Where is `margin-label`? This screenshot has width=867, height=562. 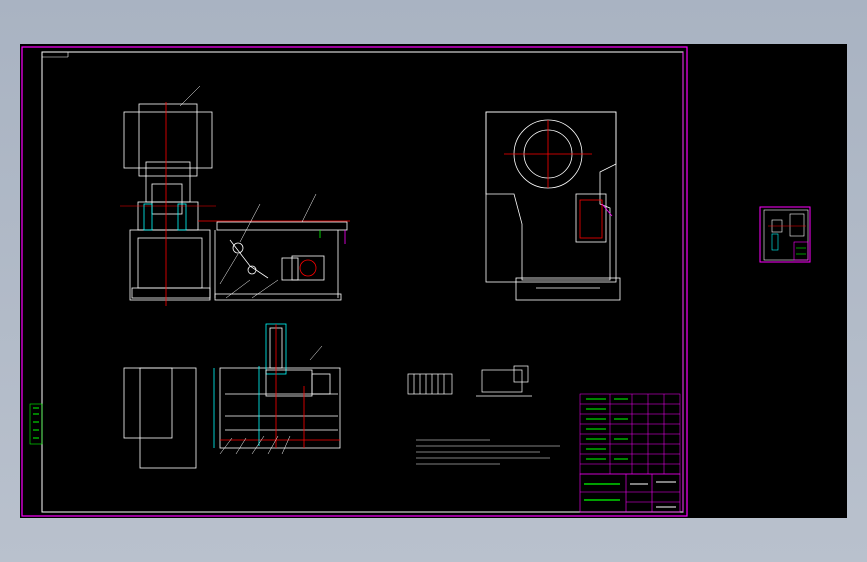
margin-label is located at coordinates (36, 424).